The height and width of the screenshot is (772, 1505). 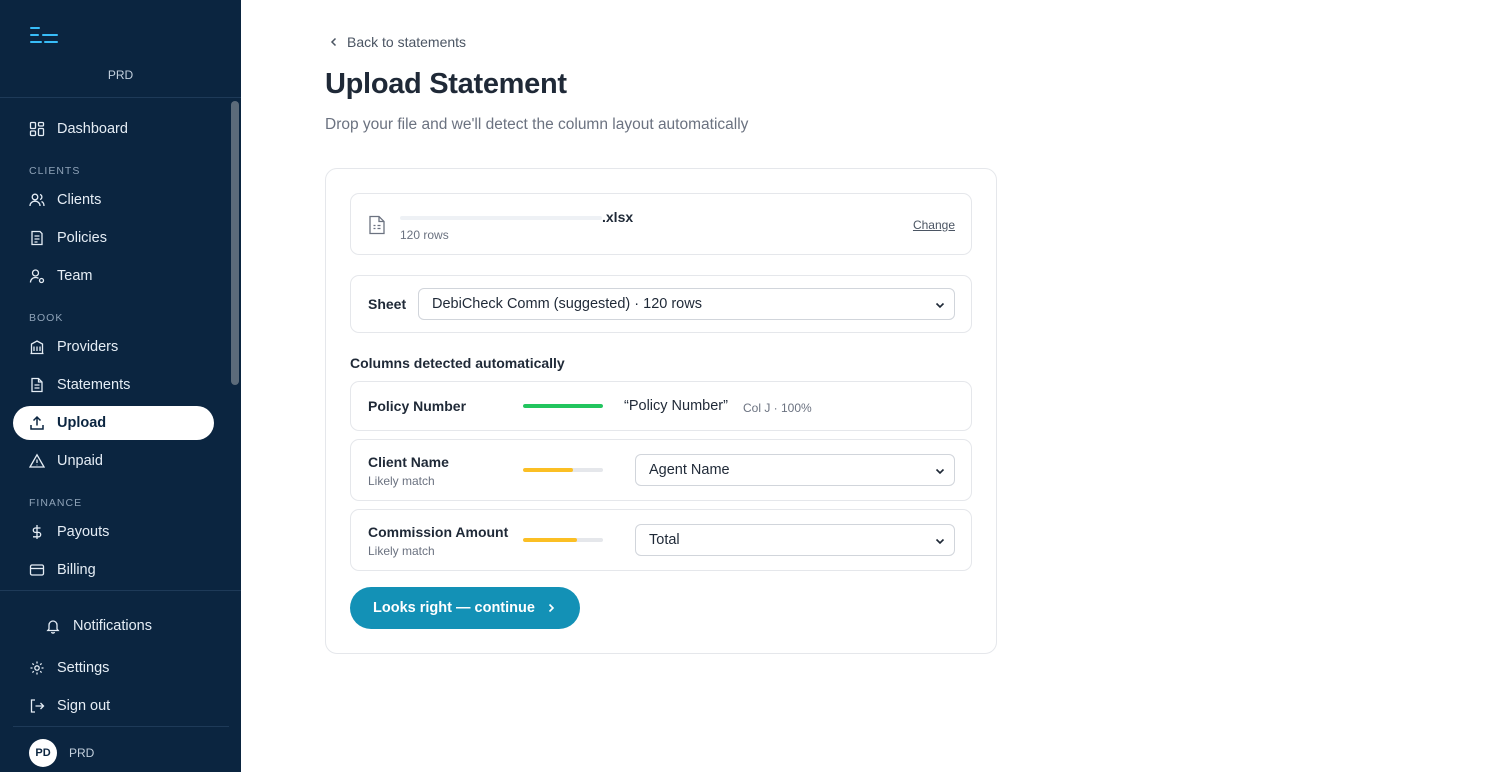 What do you see at coordinates (454, 608) in the screenshot?
I see `continue-button-label: Looks right — continue` at bounding box center [454, 608].